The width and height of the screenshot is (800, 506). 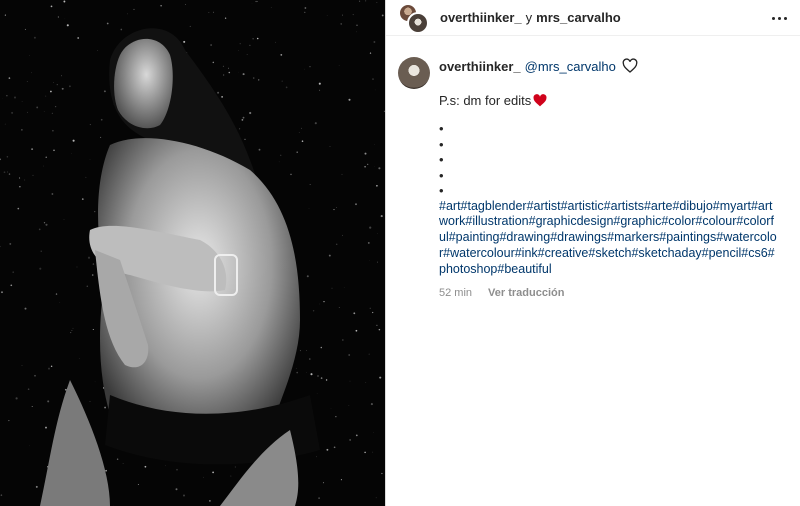 I want to click on more-options-button, so click(x=779, y=18).